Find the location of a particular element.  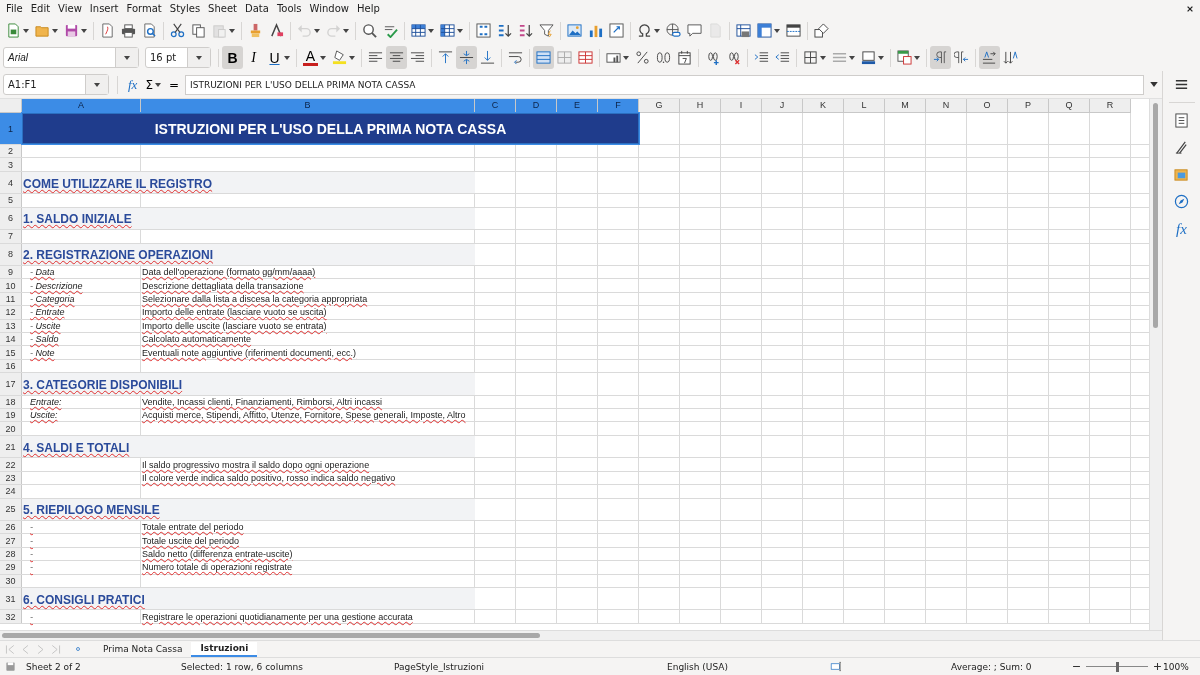

align-top-icon is located at coordinates (445, 57).